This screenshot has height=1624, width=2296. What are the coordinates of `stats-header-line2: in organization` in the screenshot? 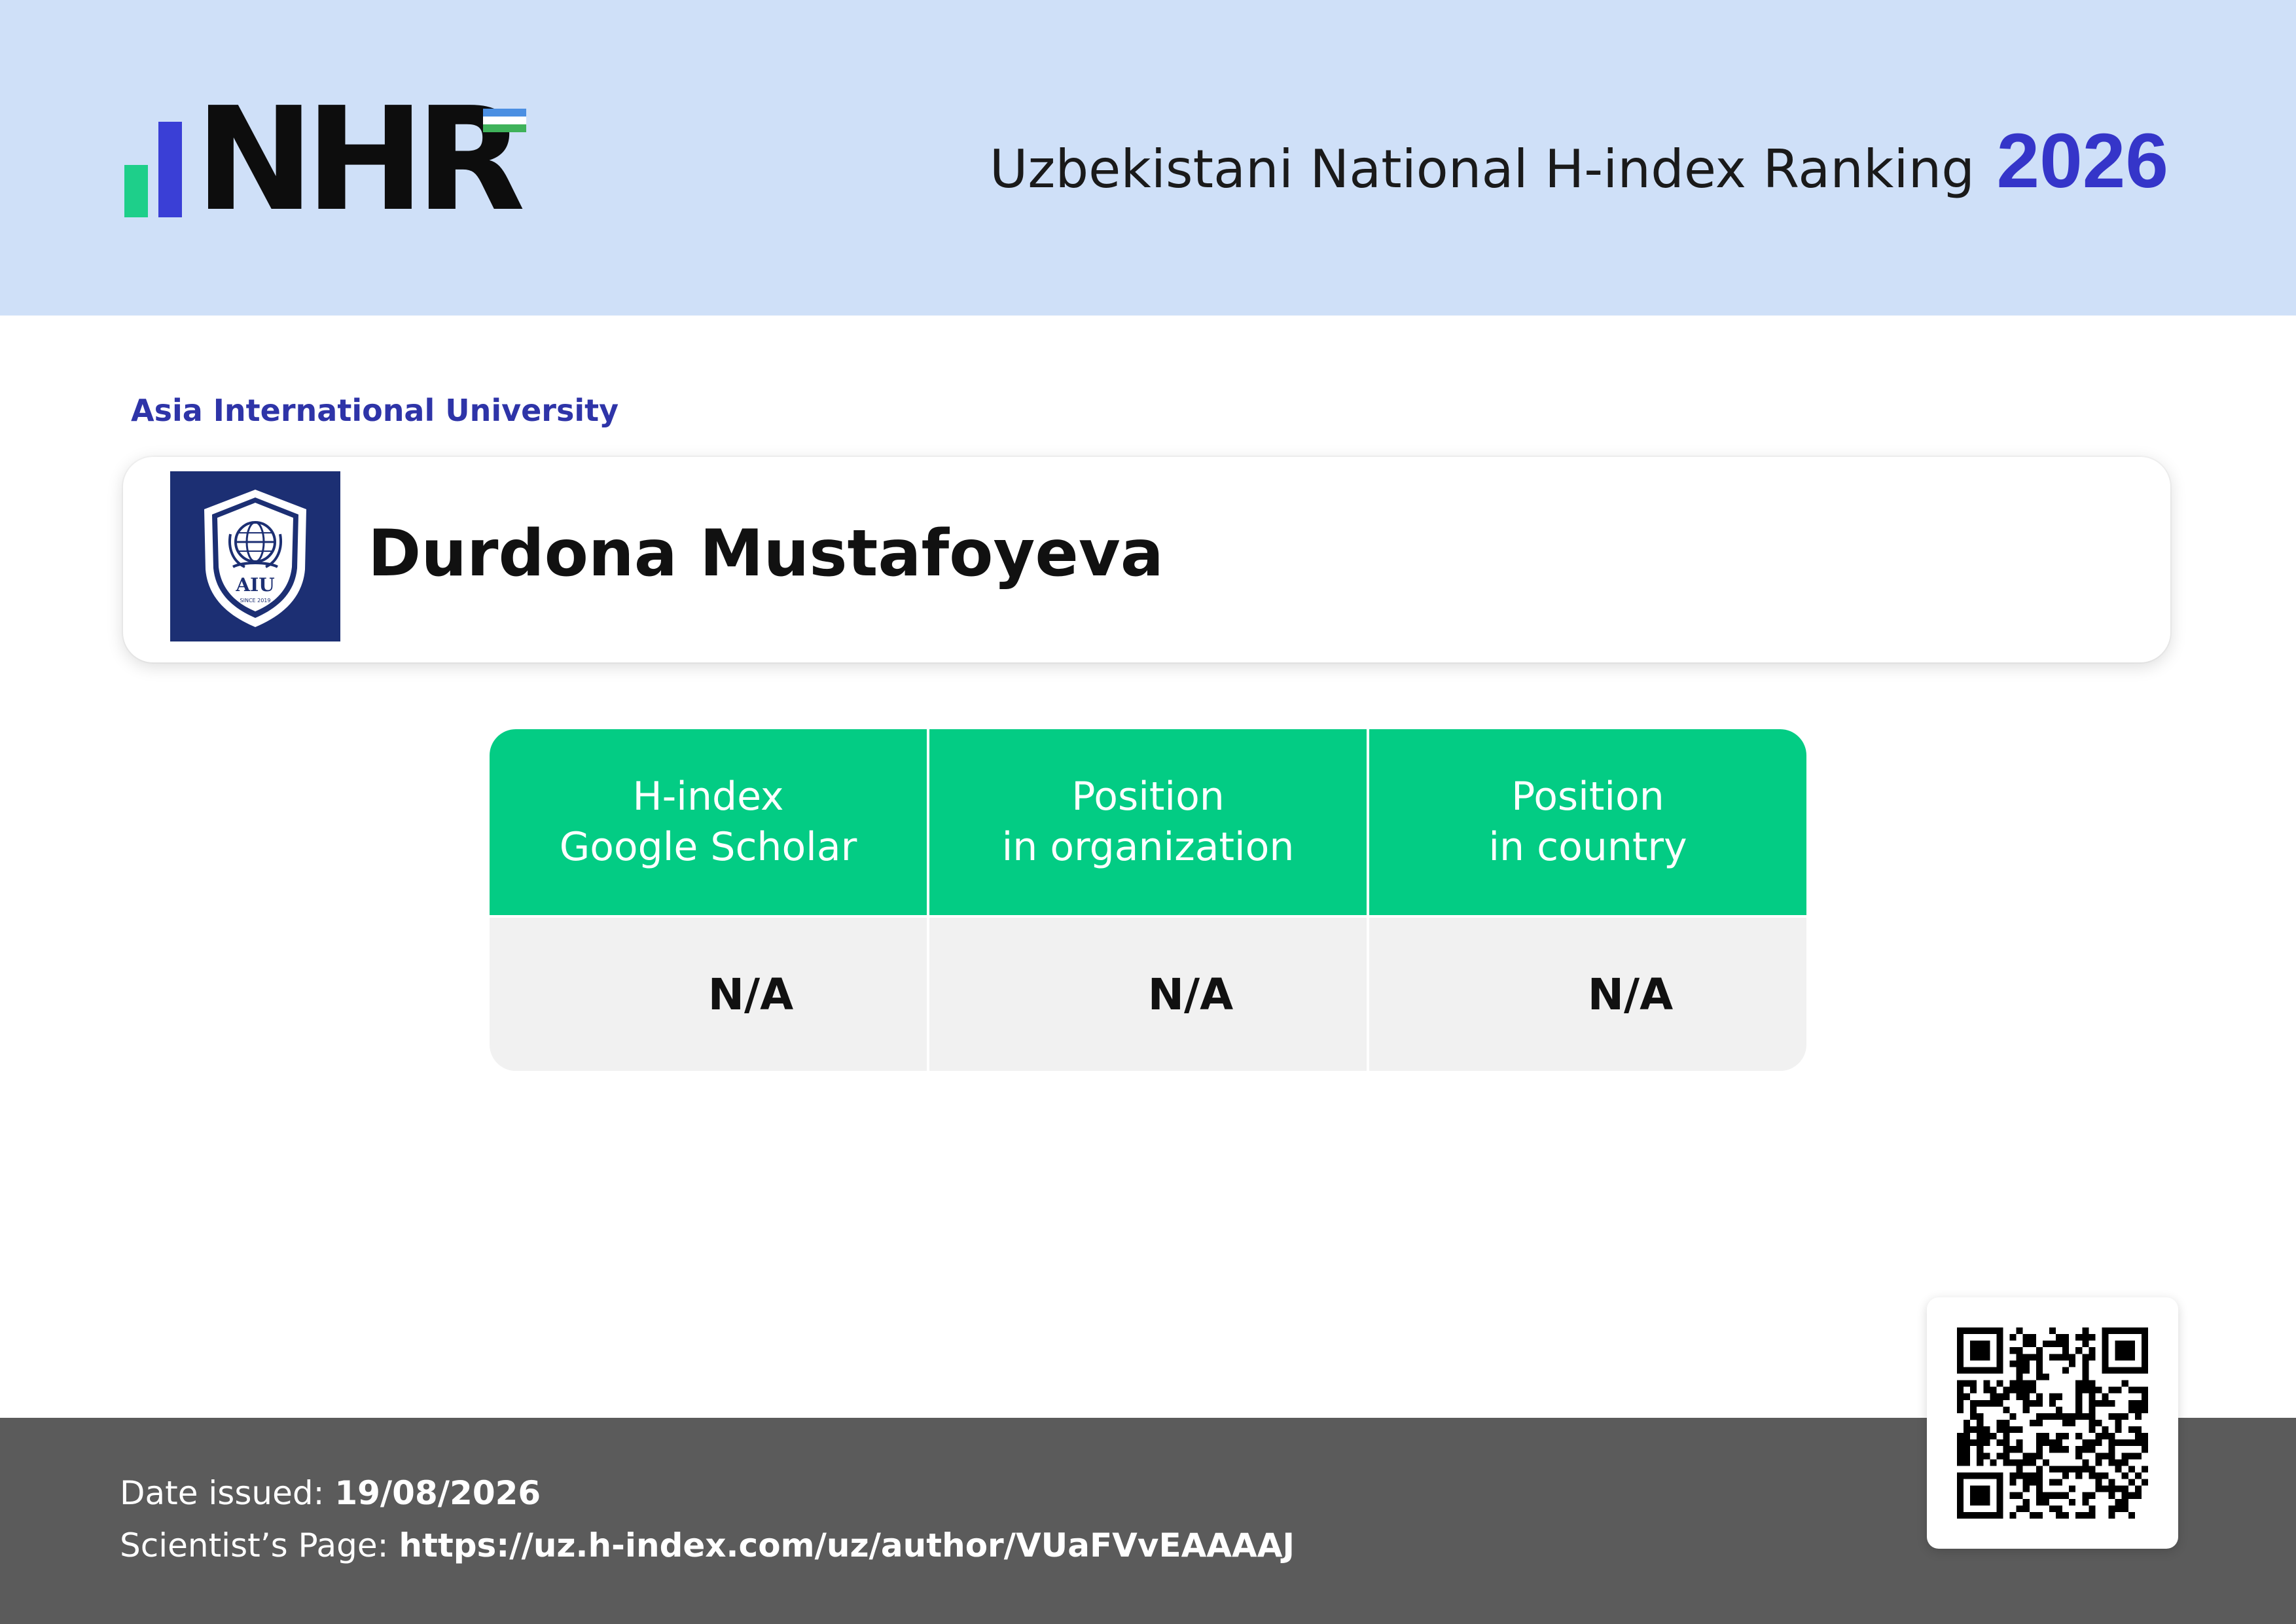 It's located at (1148, 847).